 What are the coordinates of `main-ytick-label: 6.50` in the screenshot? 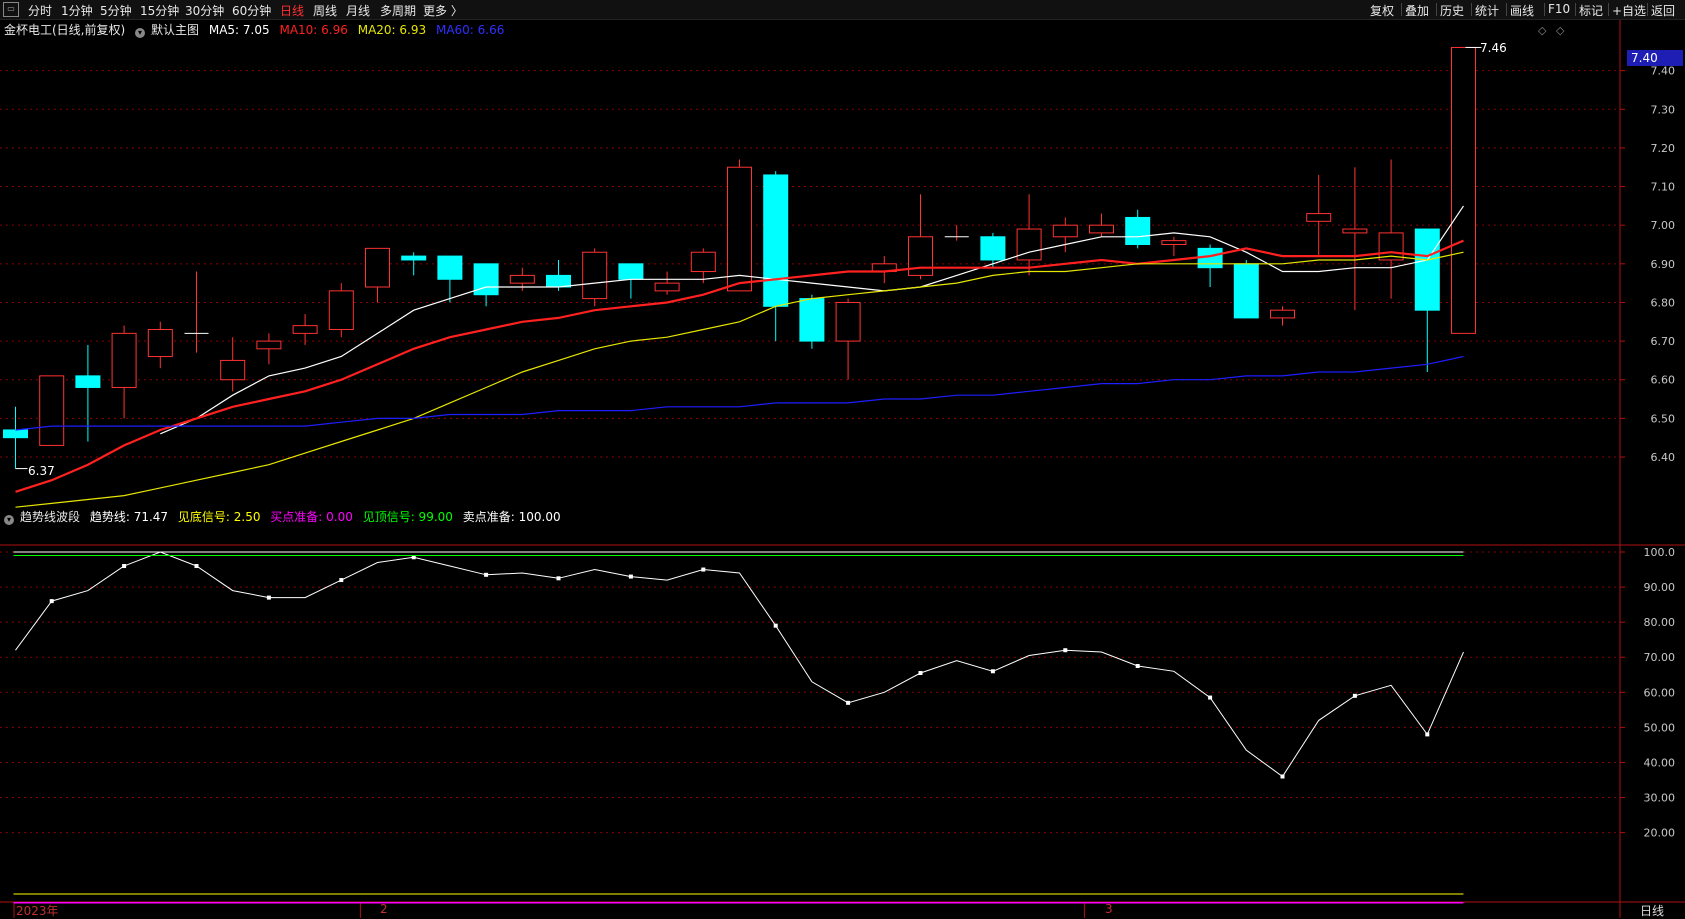 It's located at (1663, 418).